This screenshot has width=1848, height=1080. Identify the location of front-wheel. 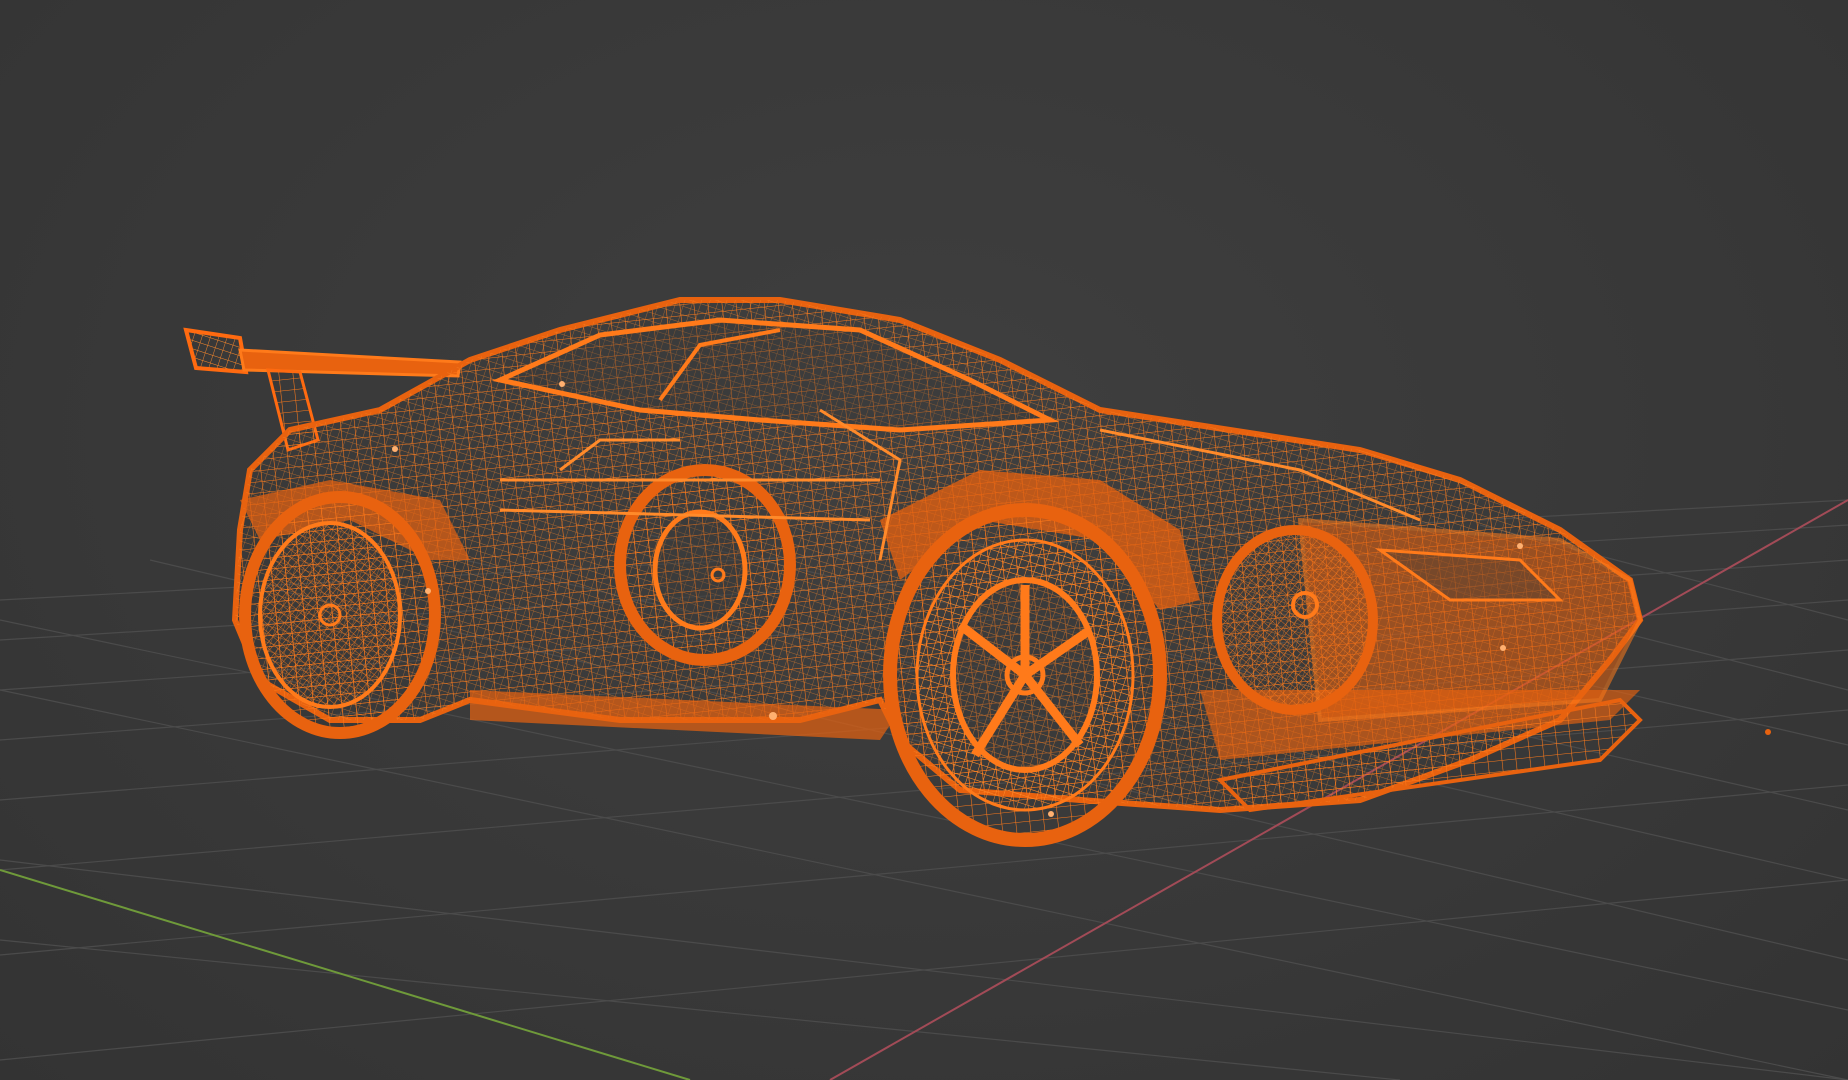
(1025, 675).